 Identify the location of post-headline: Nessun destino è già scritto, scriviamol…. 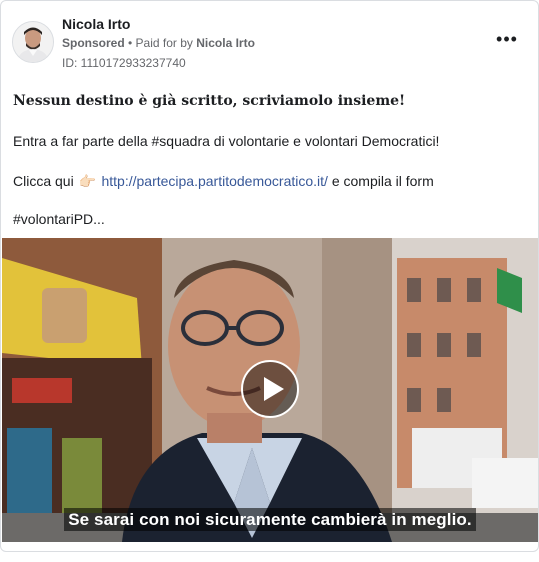
(209, 101).